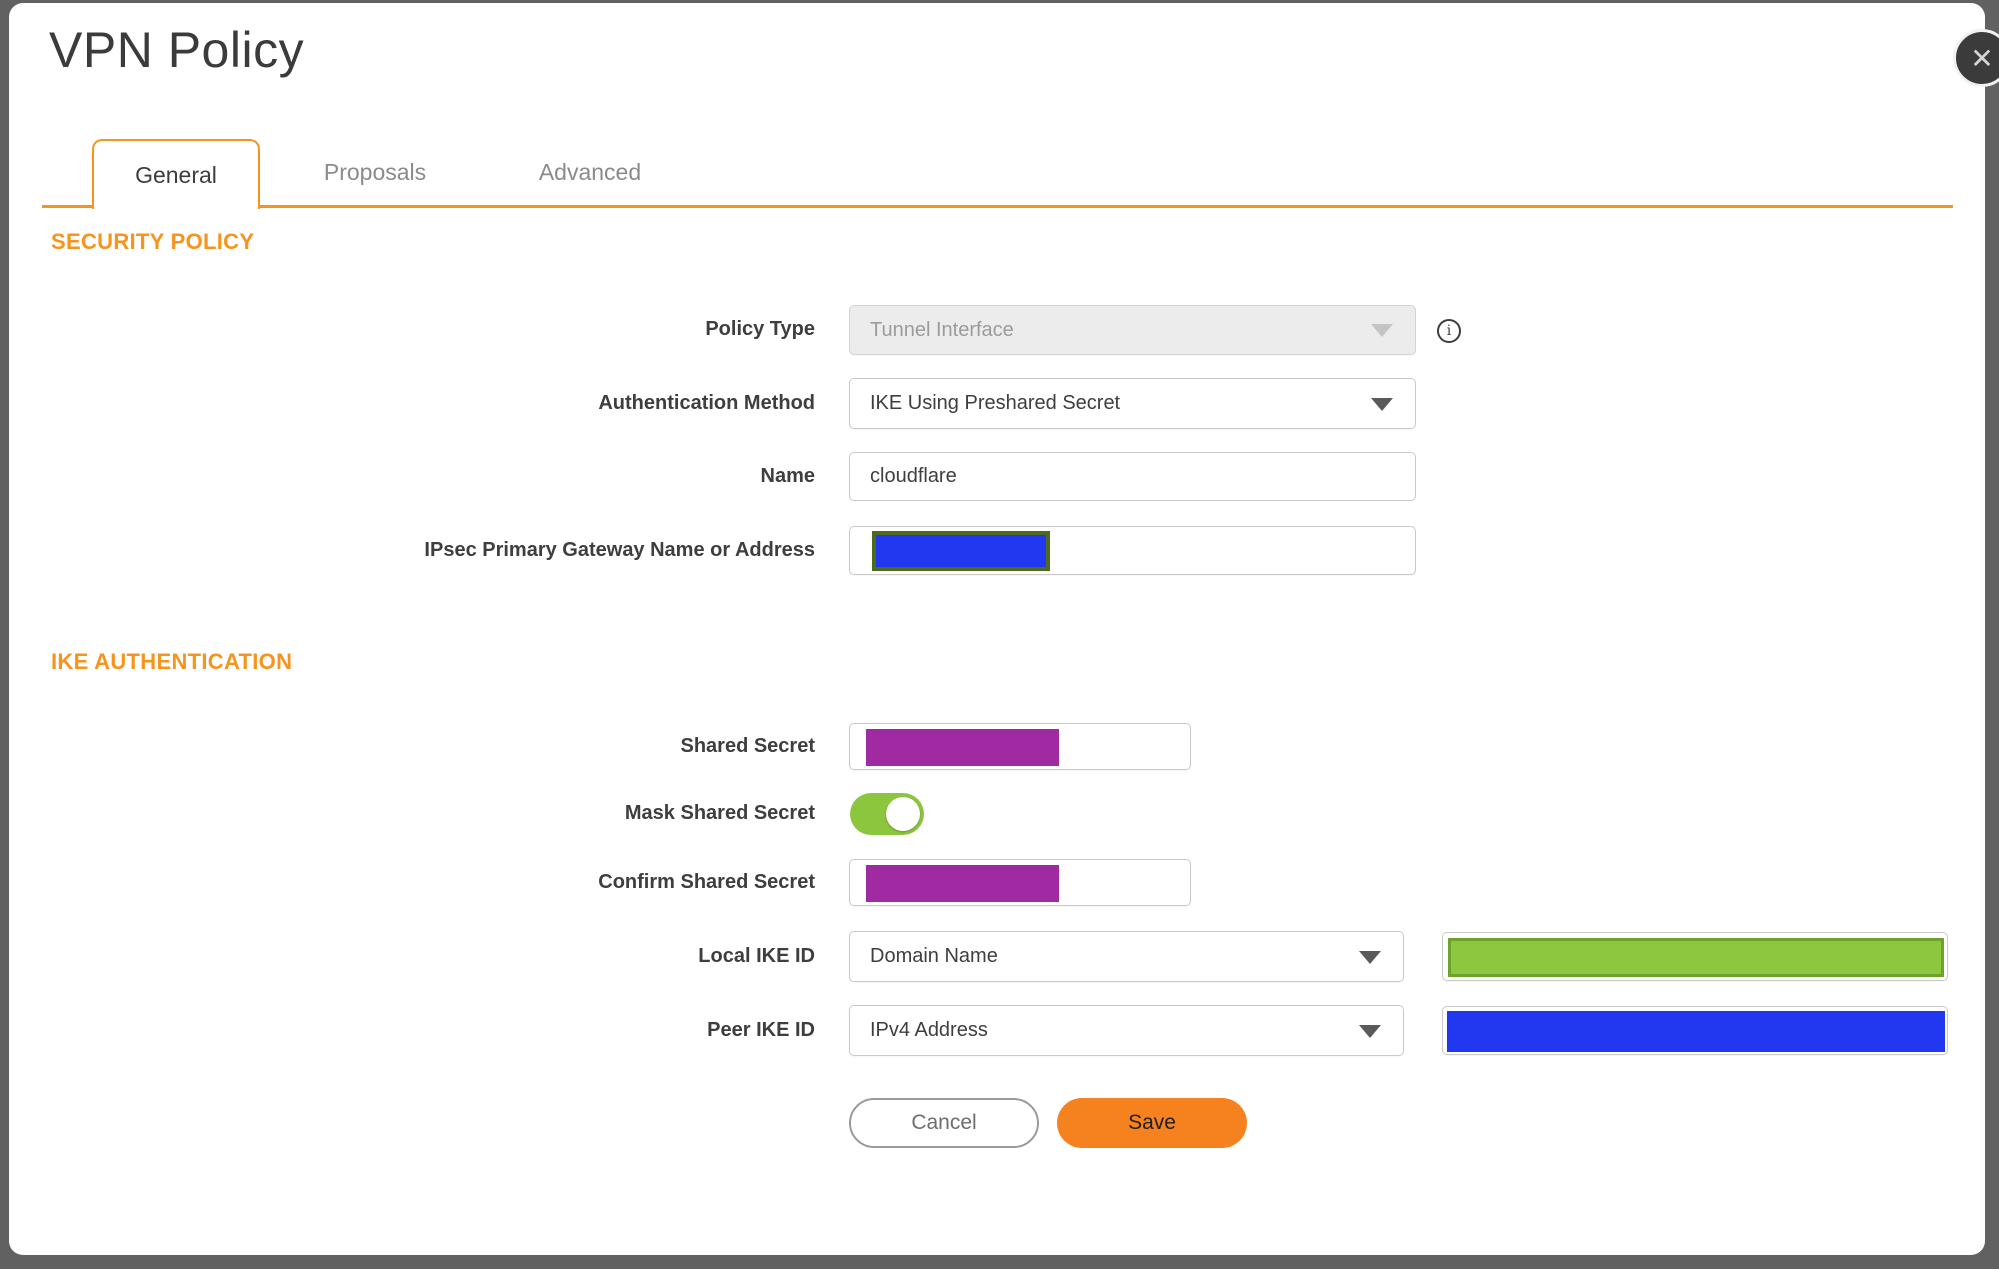  What do you see at coordinates (747, 746) in the screenshot?
I see `shared-secret-label: Shared Secret` at bounding box center [747, 746].